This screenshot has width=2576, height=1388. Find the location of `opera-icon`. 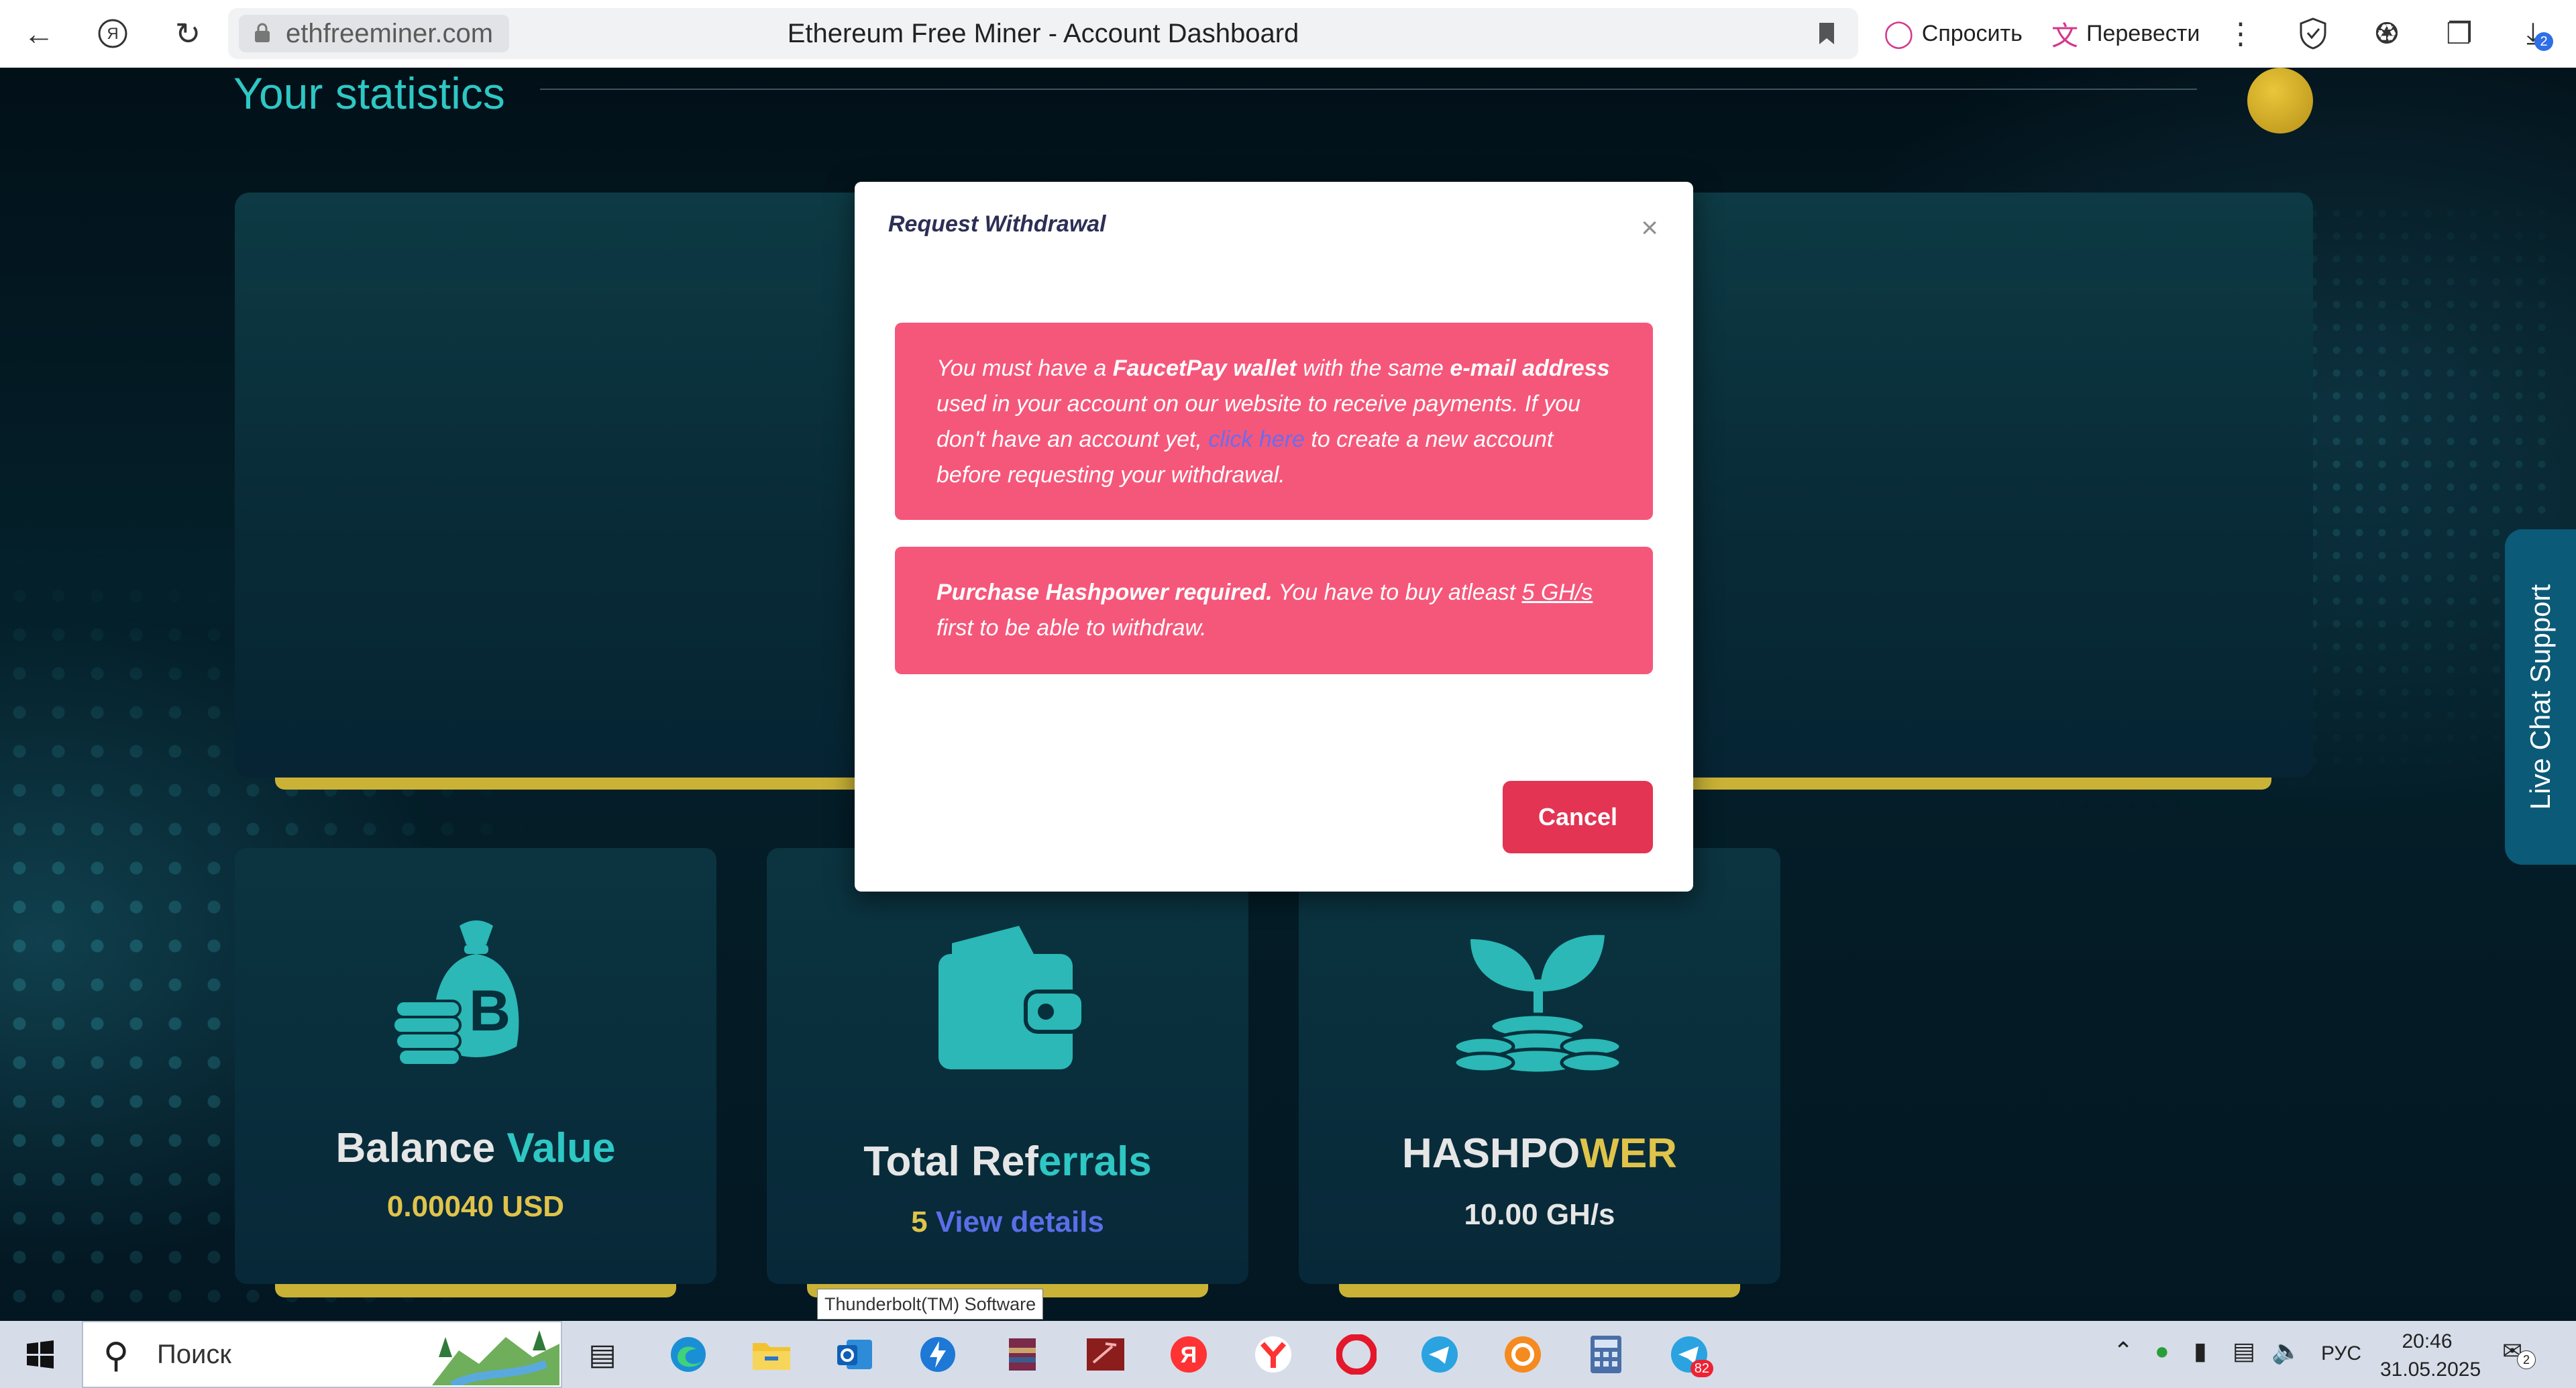

opera-icon is located at coordinates (1356, 1354).